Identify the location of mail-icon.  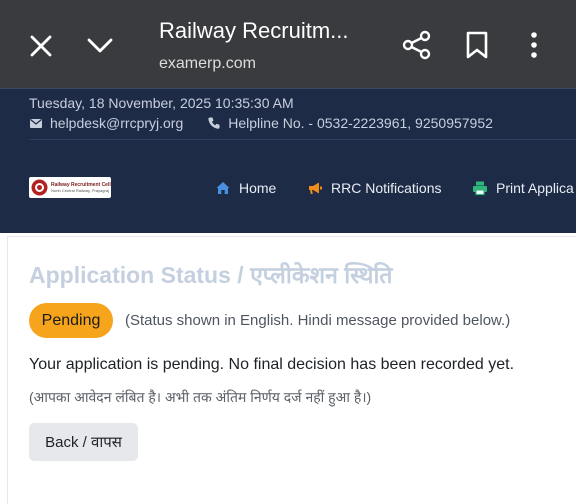
(36, 123).